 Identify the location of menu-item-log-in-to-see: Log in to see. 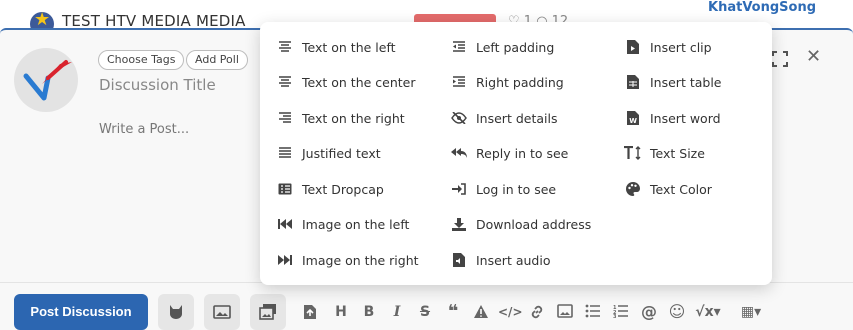
(503, 189).